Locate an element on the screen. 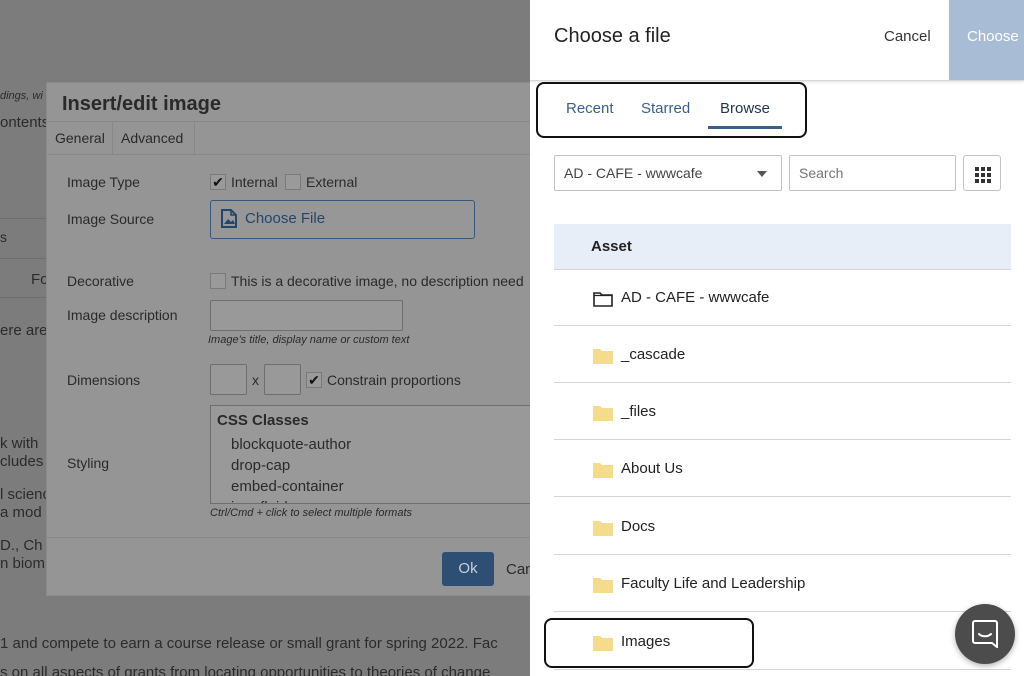 The width and height of the screenshot is (1024, 676). bg-text: dings, wi is located at coordinates (21, 96).